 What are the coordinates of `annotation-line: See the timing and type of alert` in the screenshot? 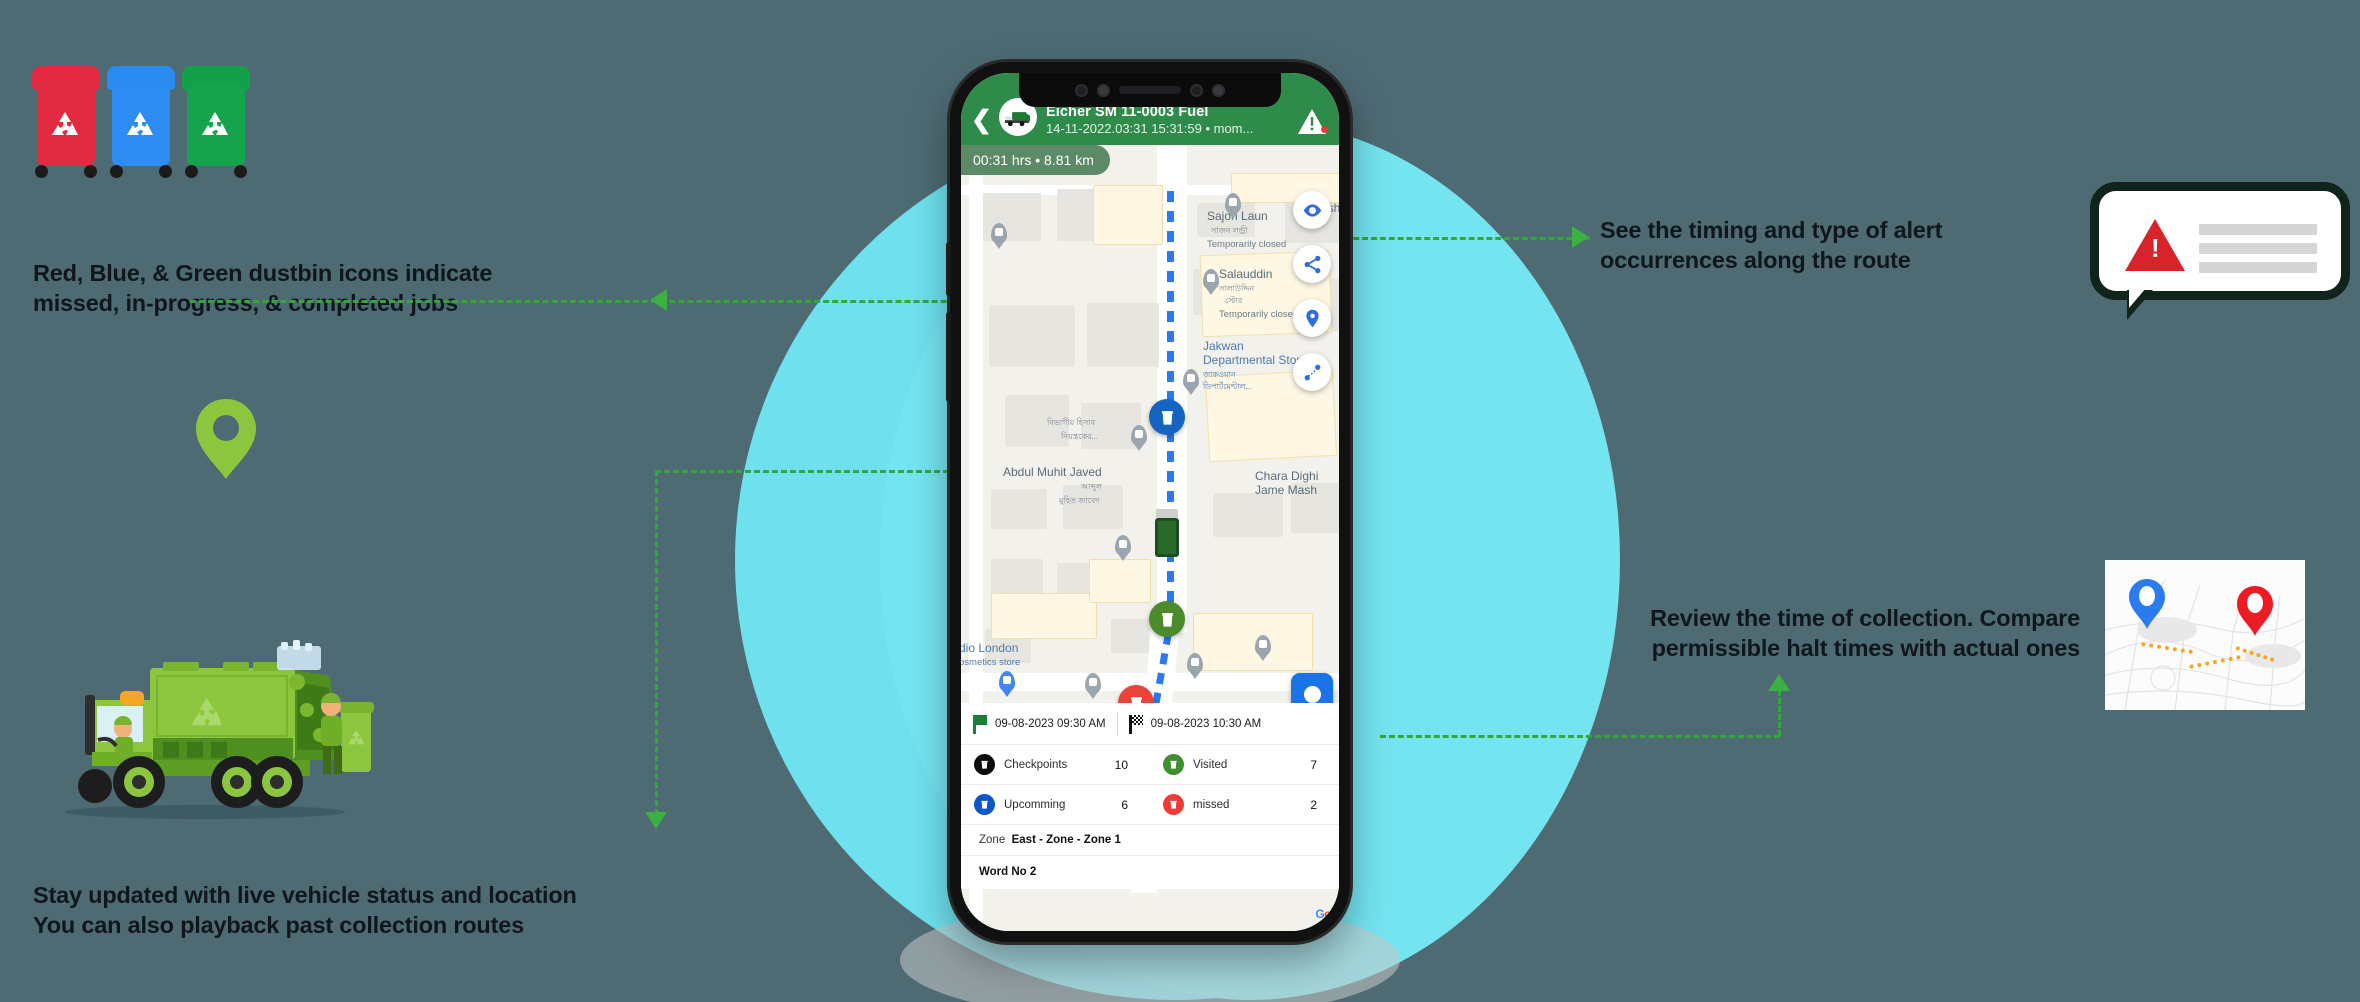 It's located at (1771, 230).